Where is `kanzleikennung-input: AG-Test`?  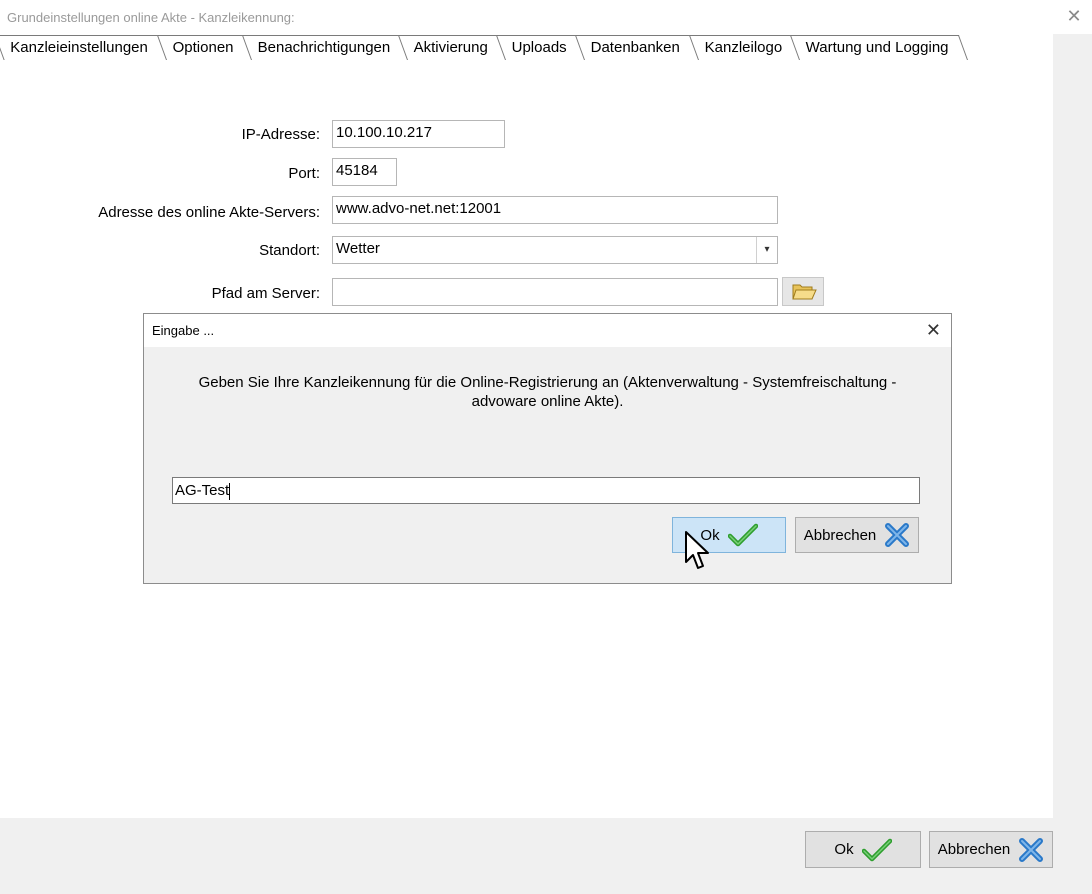 kanzleikennung-input: AG-Test is located at coordinates (546, 490).